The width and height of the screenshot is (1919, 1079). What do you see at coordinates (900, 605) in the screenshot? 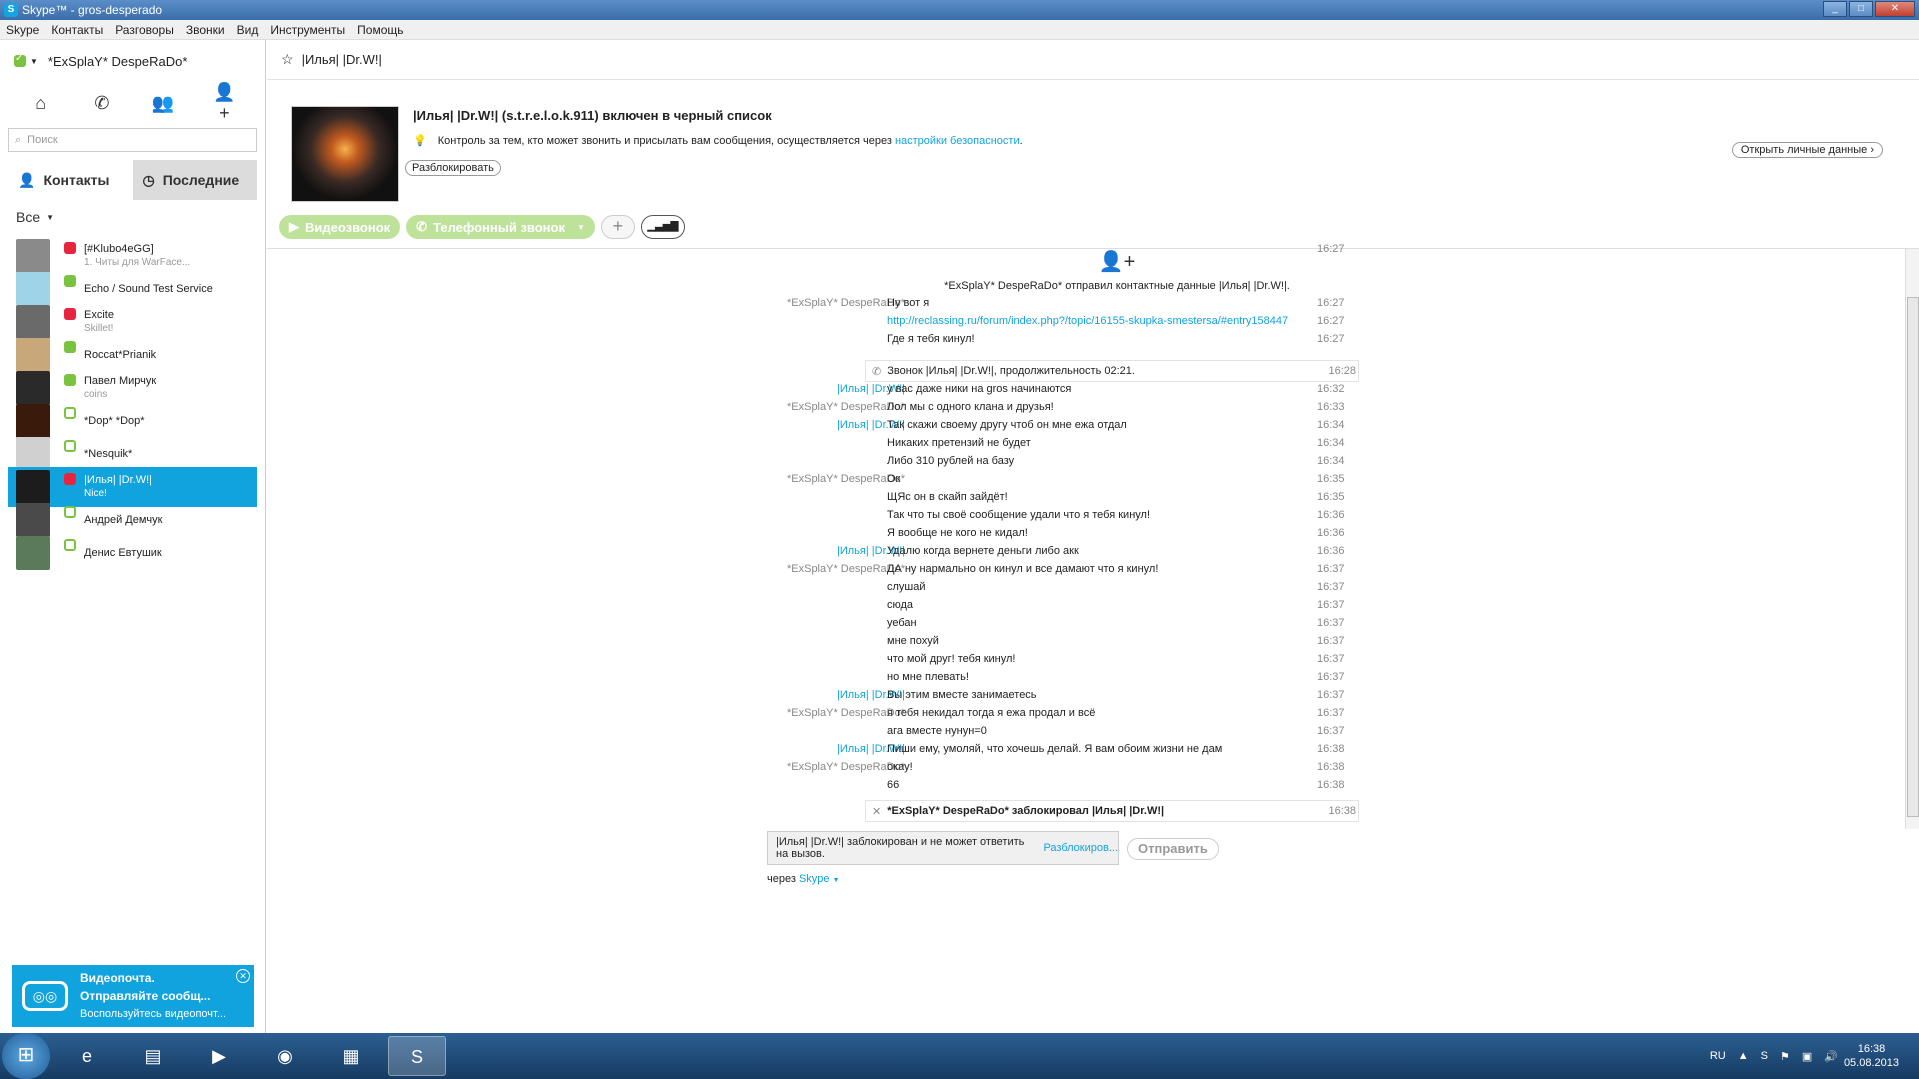
I see `message-text: сюда` at bounding box center [900, 605].